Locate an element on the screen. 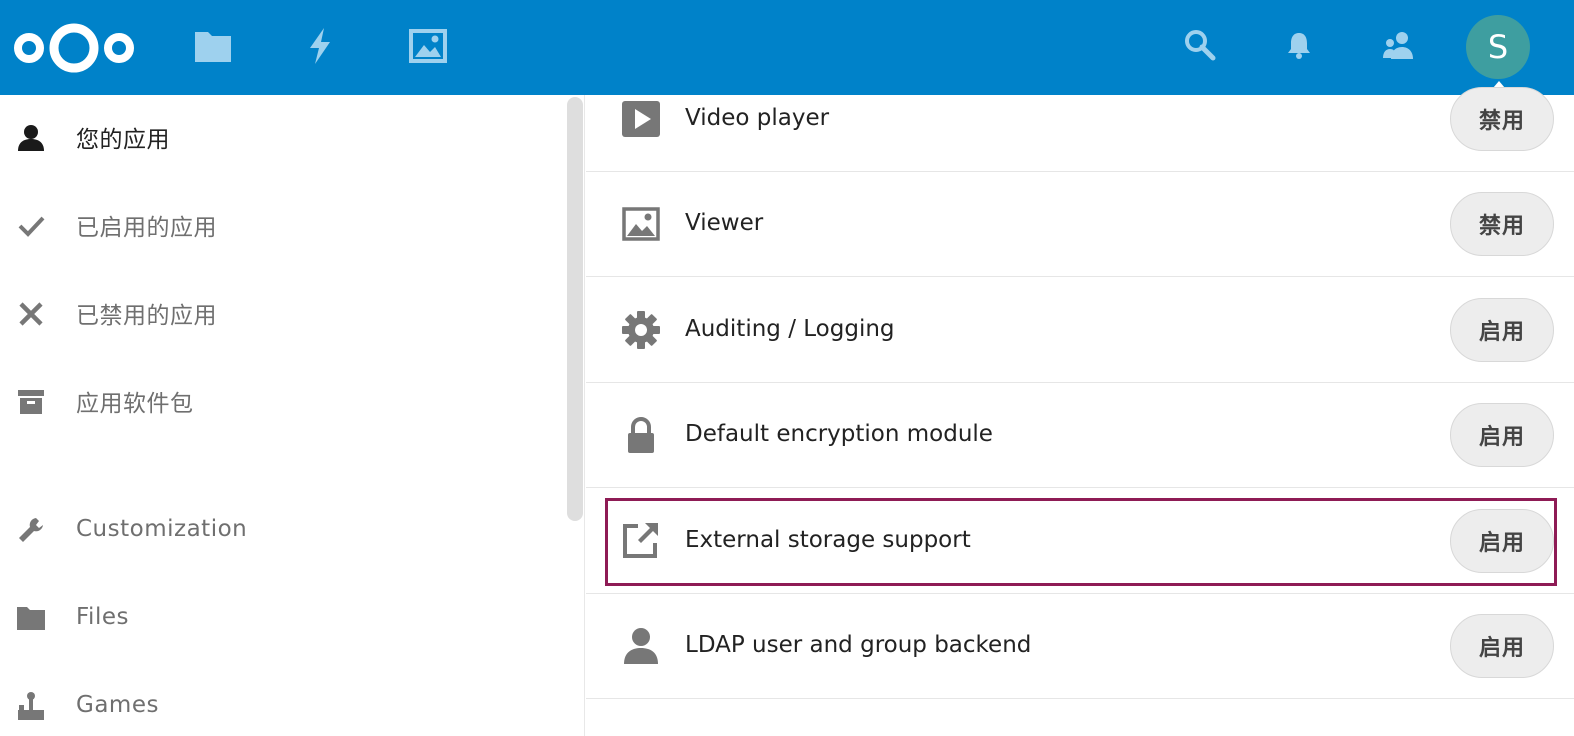 The image size is (1574, 736). app-name: LDAP user and group backend is located at coordinates (858, 645).